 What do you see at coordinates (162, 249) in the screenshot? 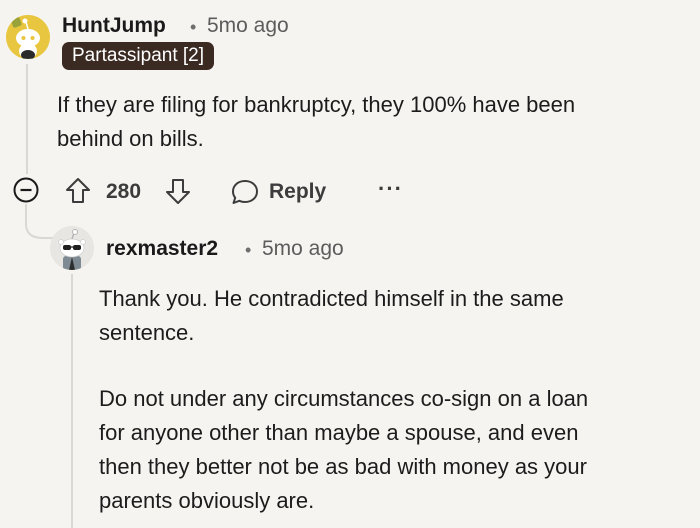
I see `reply-author: rexmaster2` at bounding box center [162, 249].